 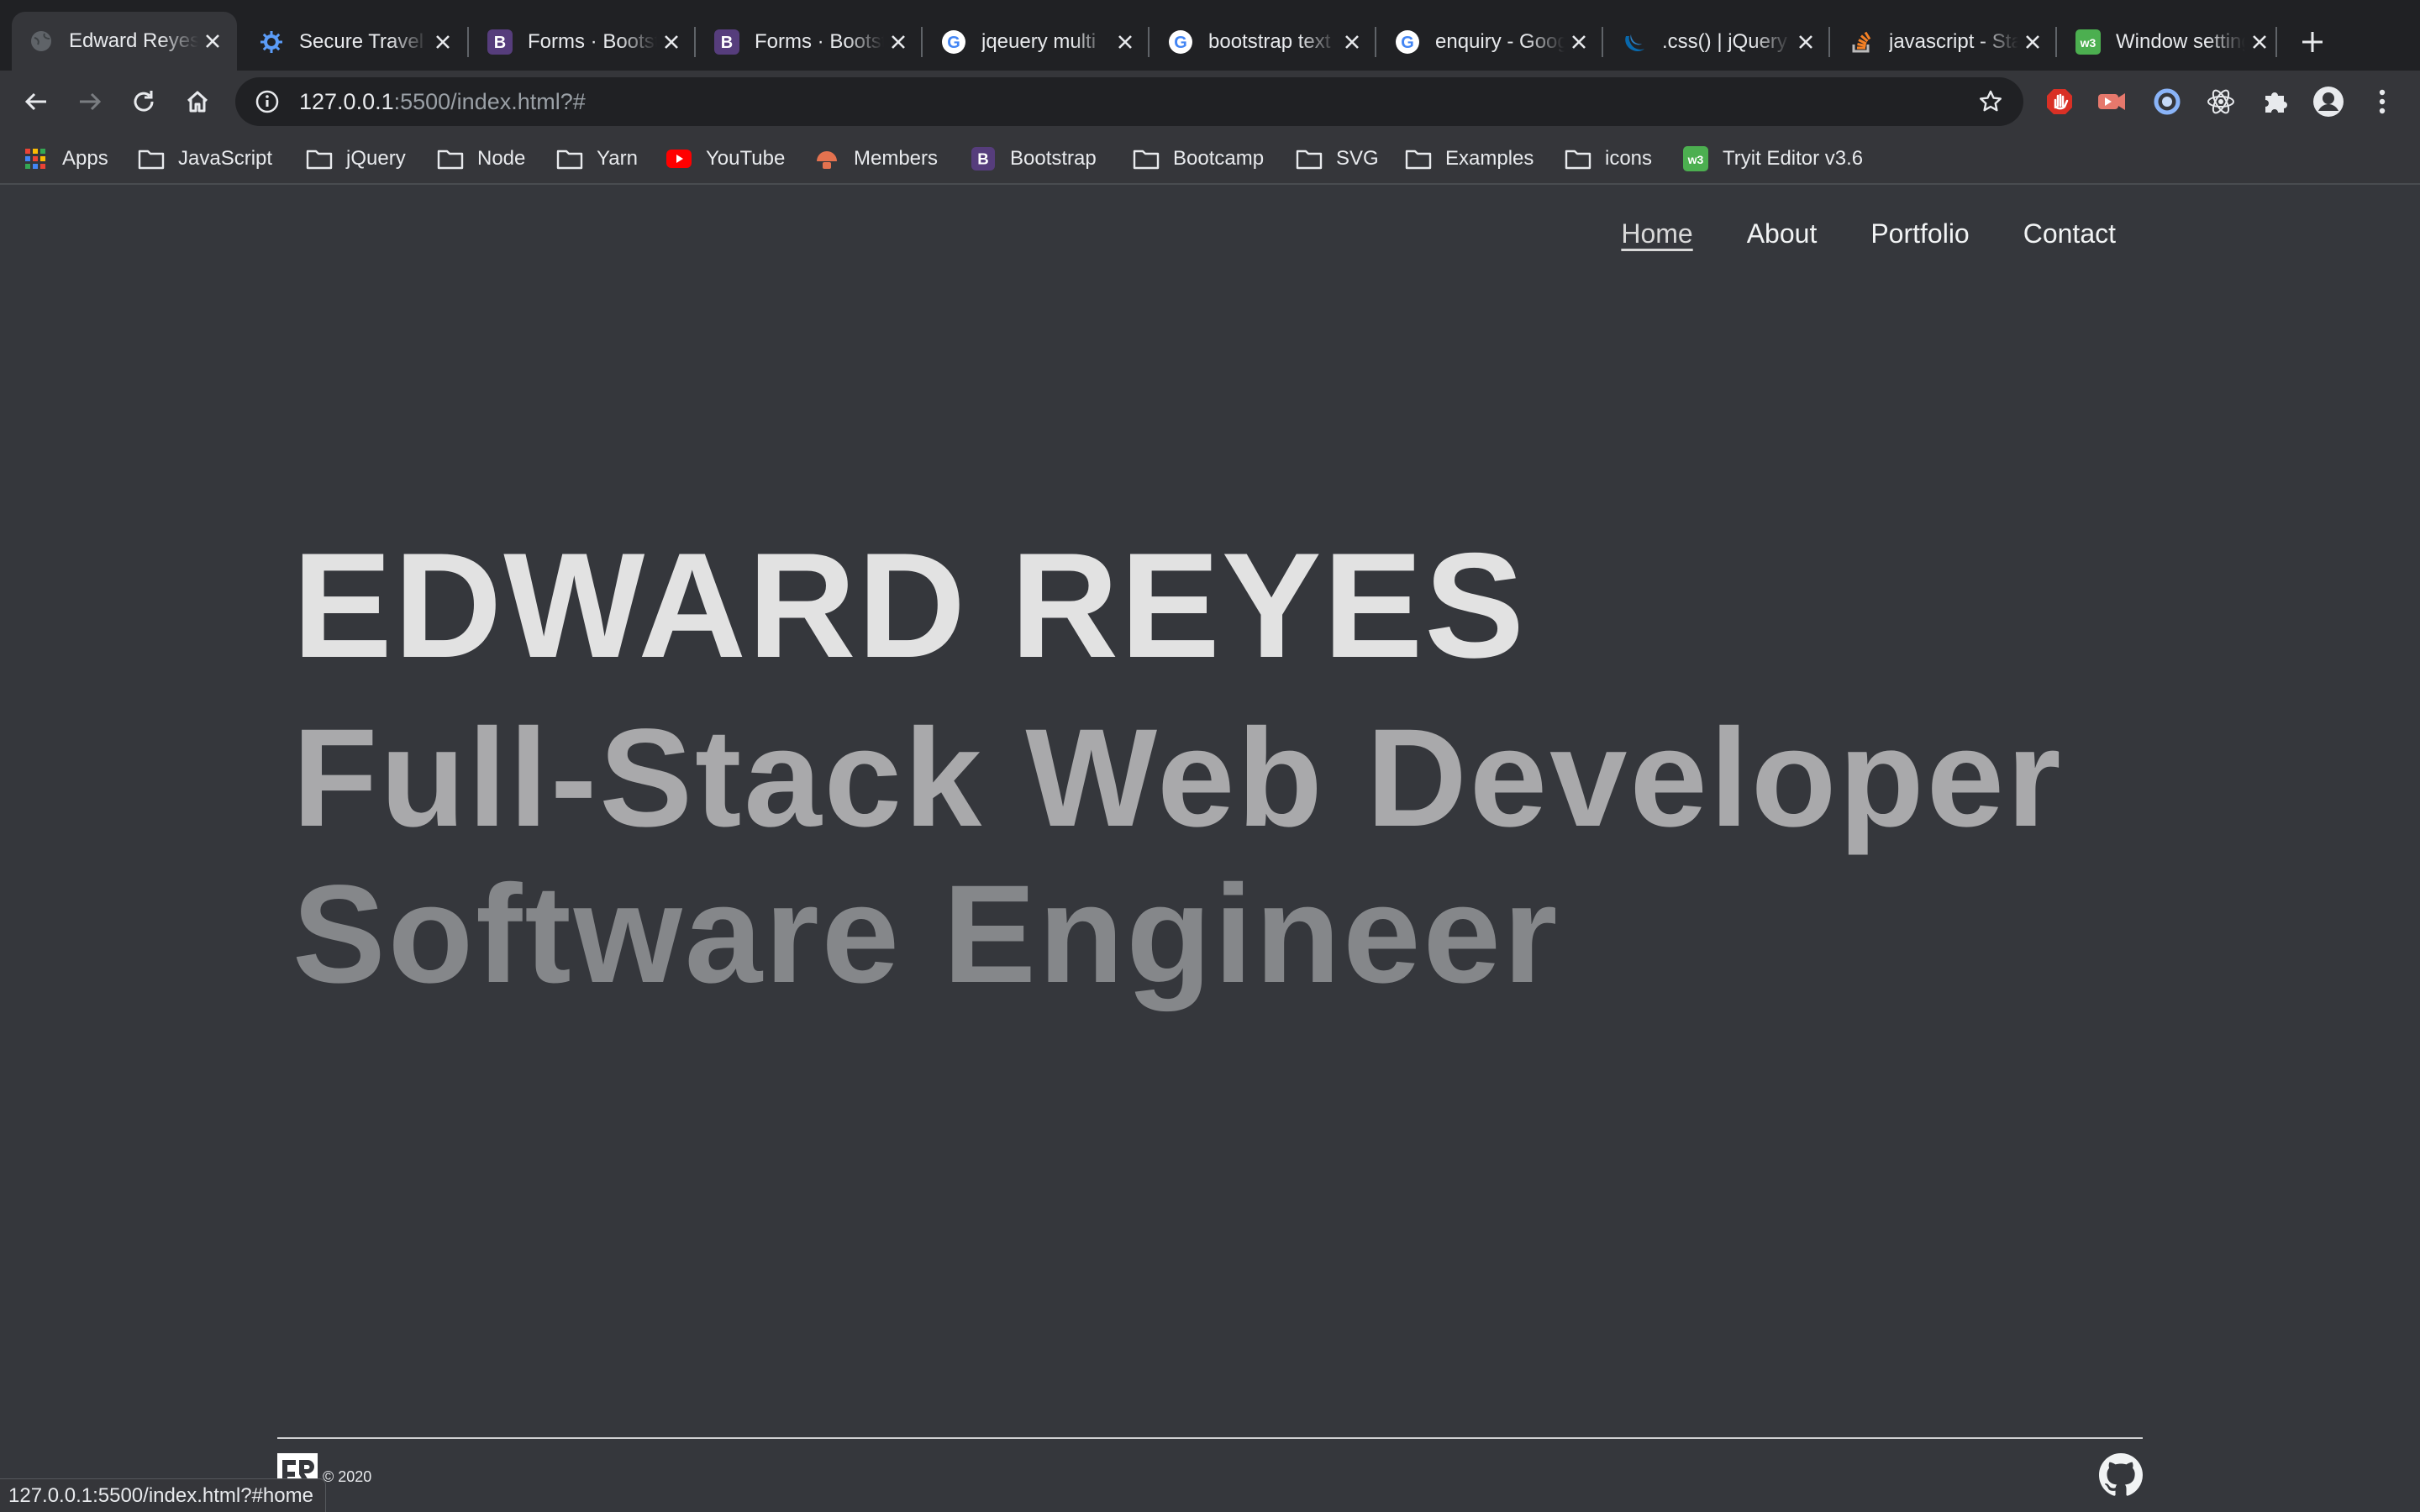 What do you see at coordinates (1178, 778) in the screenshot?
I see `hero-role-fullstack: Full-Stack Web Developer` at bounding box center [1178, 778].